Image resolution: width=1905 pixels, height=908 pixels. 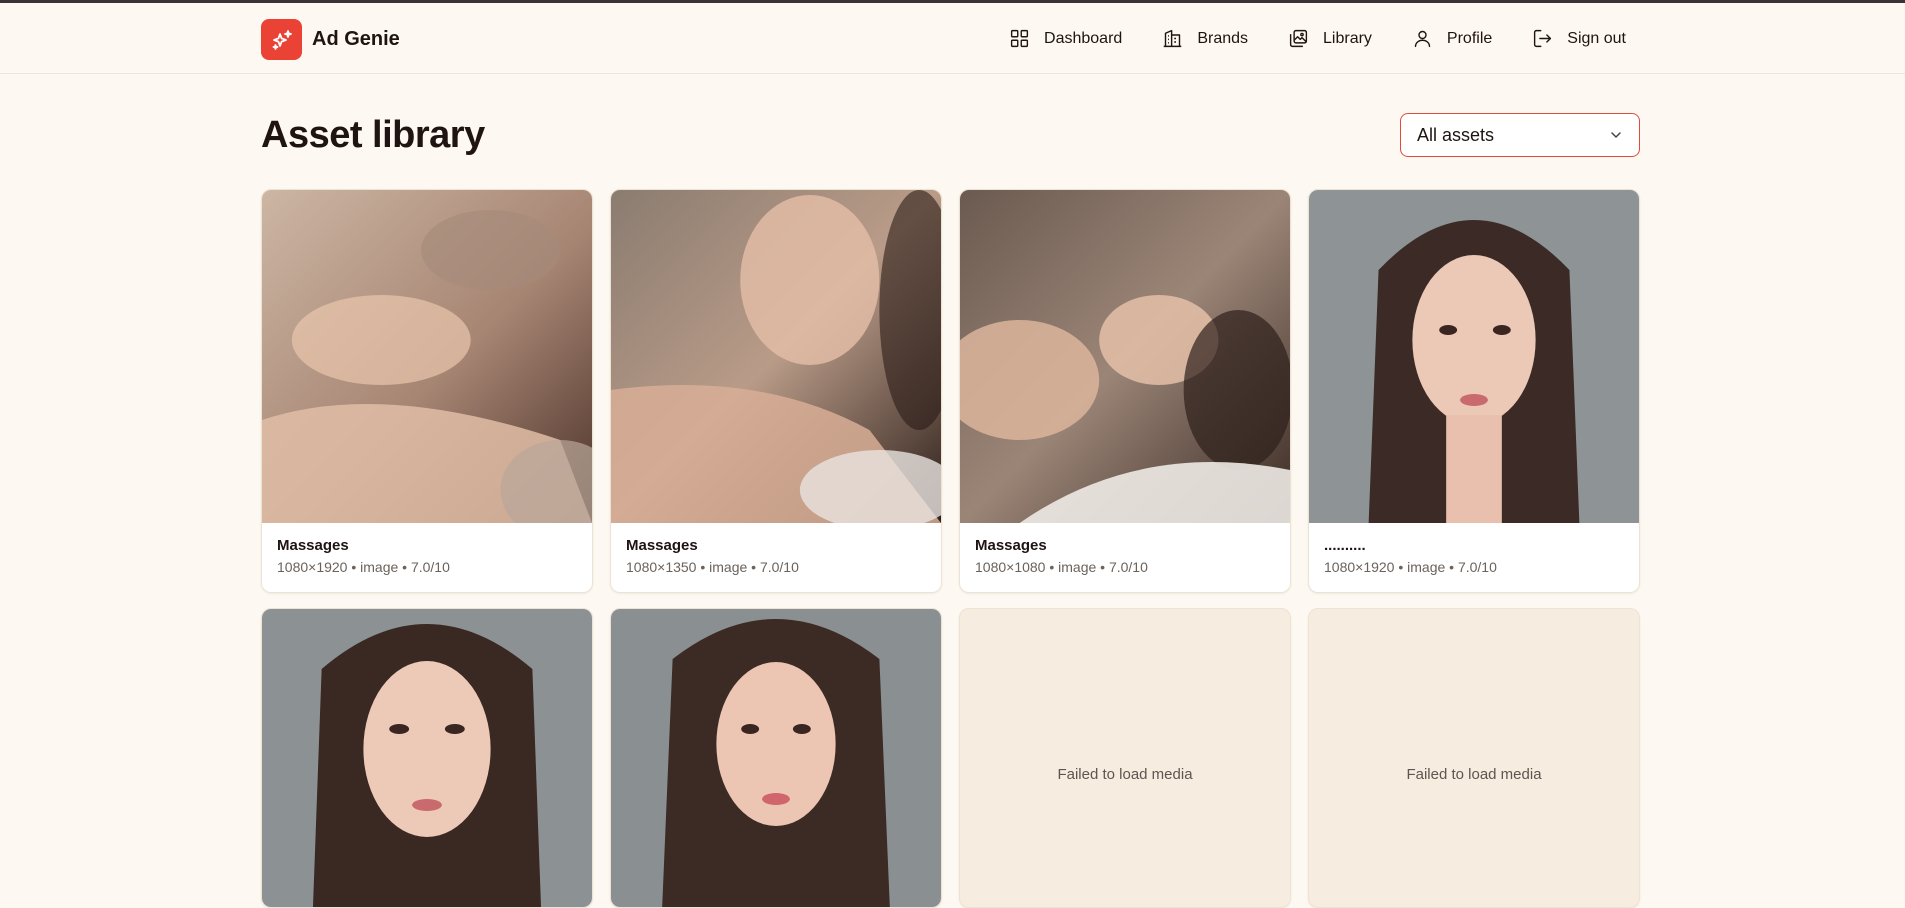 I want to click on grid-icon, so click(x=1019, y=38).